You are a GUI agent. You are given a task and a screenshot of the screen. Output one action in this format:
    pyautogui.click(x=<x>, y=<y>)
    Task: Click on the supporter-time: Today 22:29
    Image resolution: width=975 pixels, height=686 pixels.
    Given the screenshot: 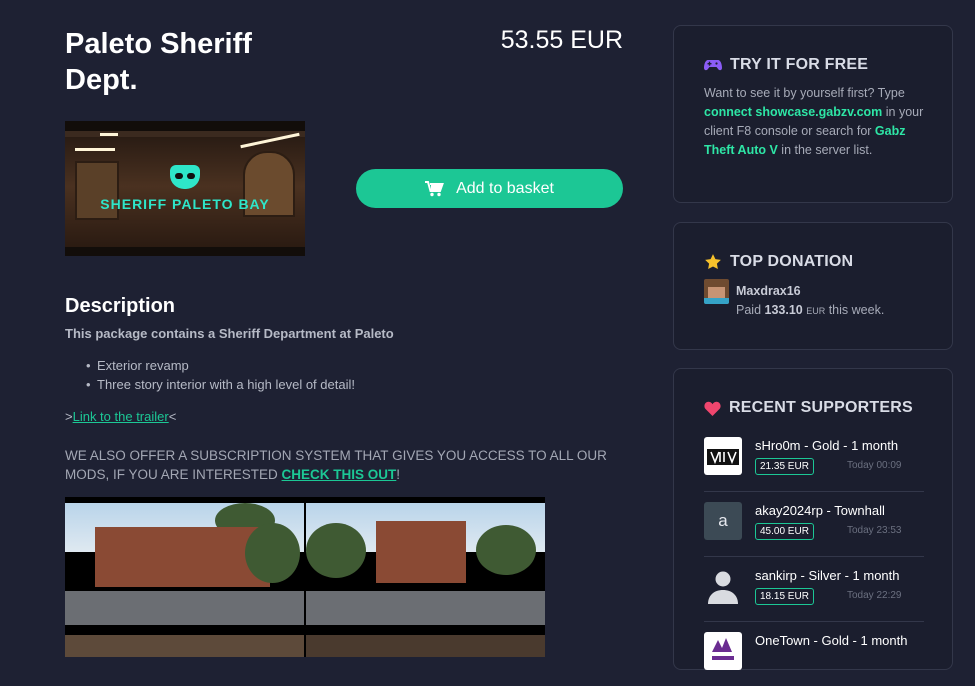 What is the action you would take?
    pyautogui.click(x=874, y=595)
    